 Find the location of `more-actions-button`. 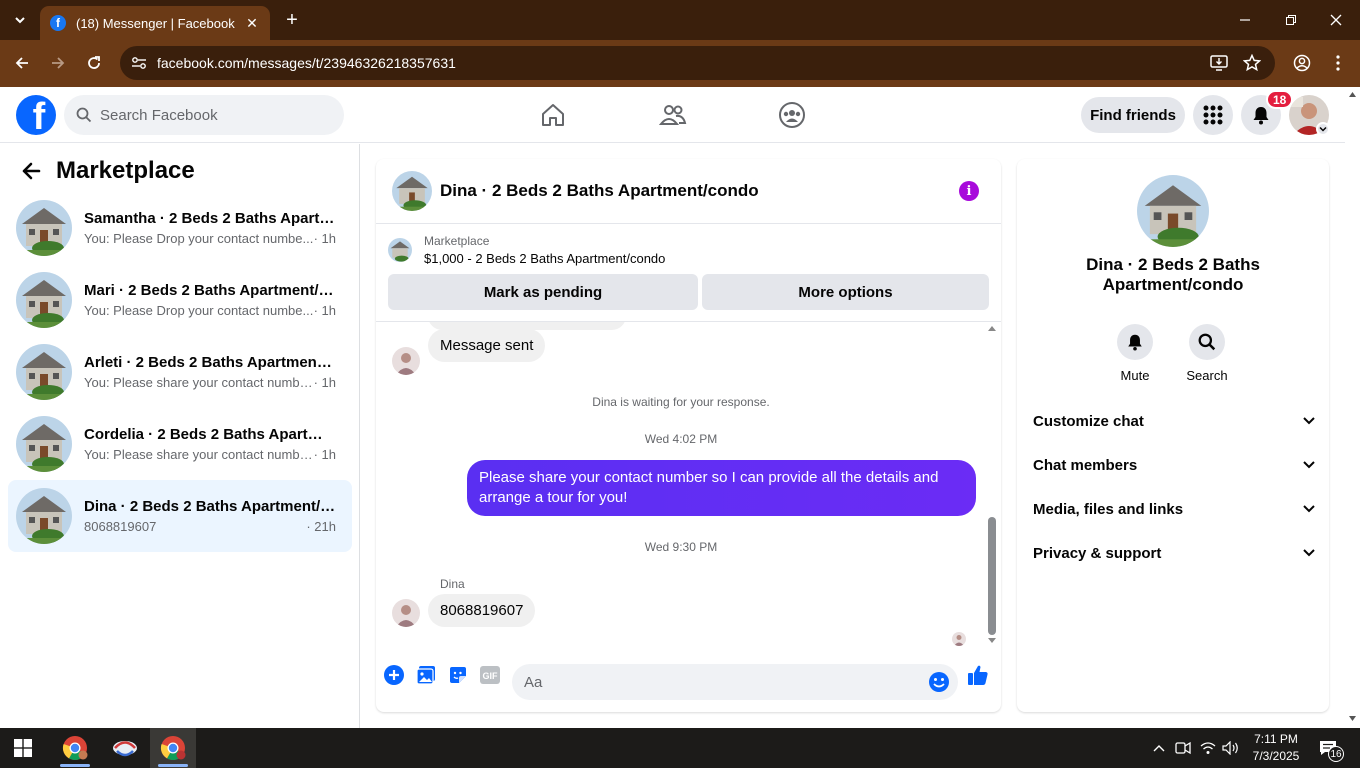

more-actions-button is located at coordinates (394, 675).